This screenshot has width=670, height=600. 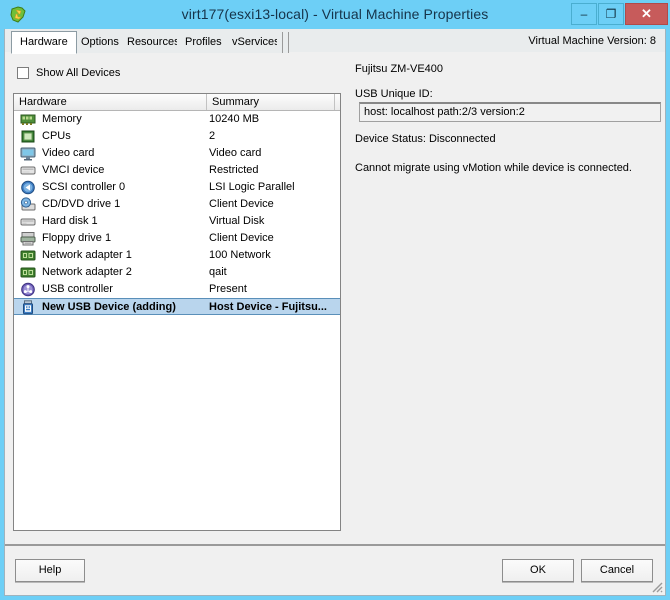 What do you see at coordinates (28, 187) in the screenshot?
I see `scsi-controller-icon` at bounding box center [28, 187].